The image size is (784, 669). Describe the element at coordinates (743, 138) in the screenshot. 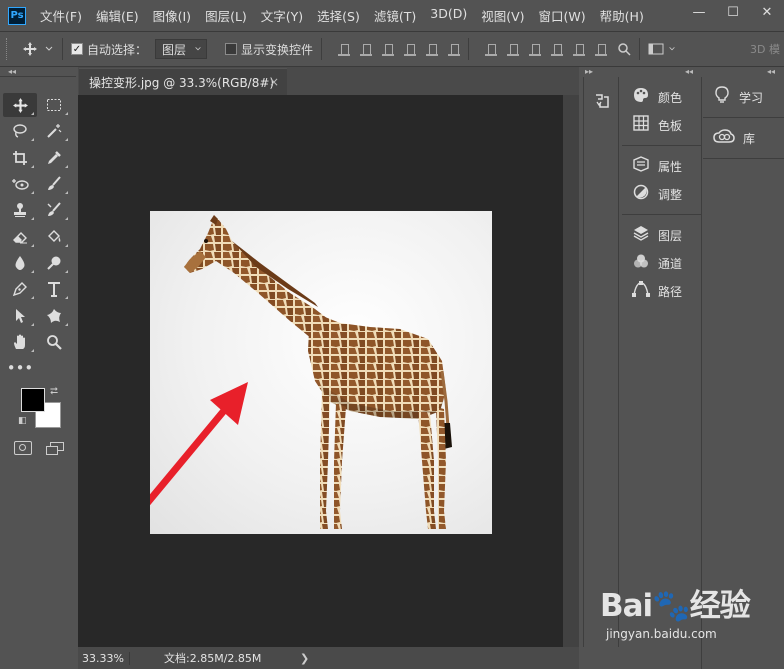

I see `libraries-panel-button: 库` at that location.